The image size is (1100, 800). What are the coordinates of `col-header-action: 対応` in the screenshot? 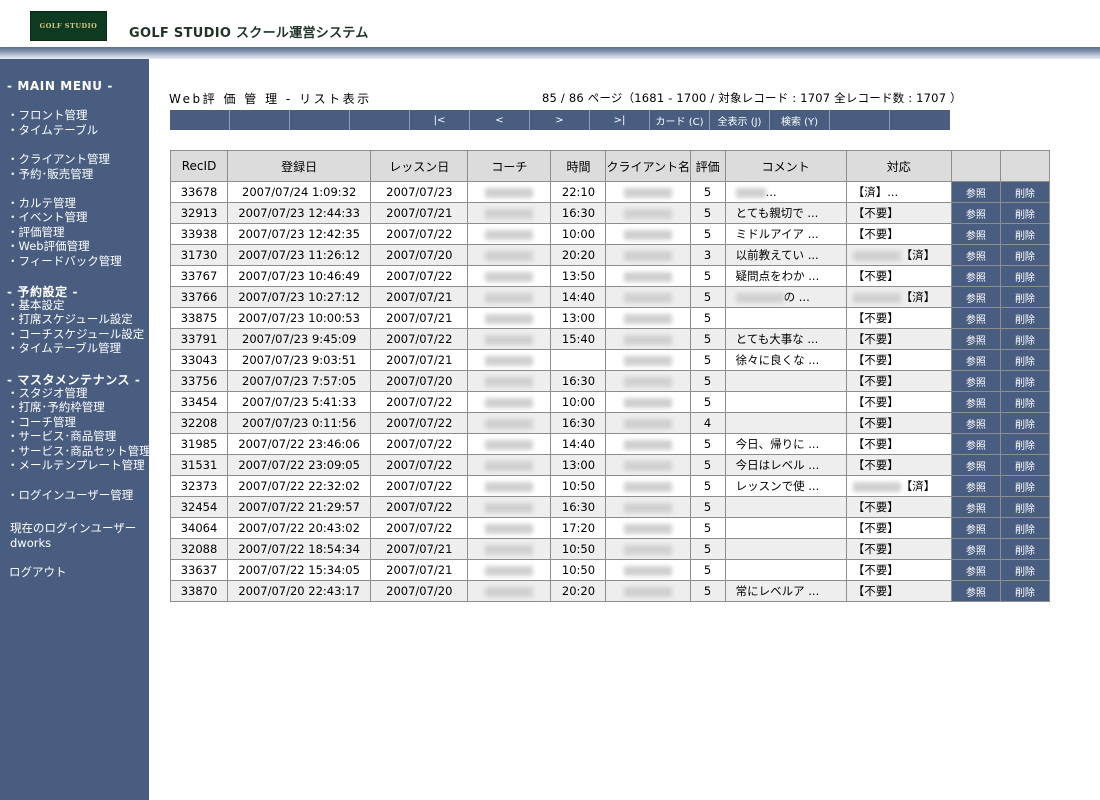 It's located at (898, 166).